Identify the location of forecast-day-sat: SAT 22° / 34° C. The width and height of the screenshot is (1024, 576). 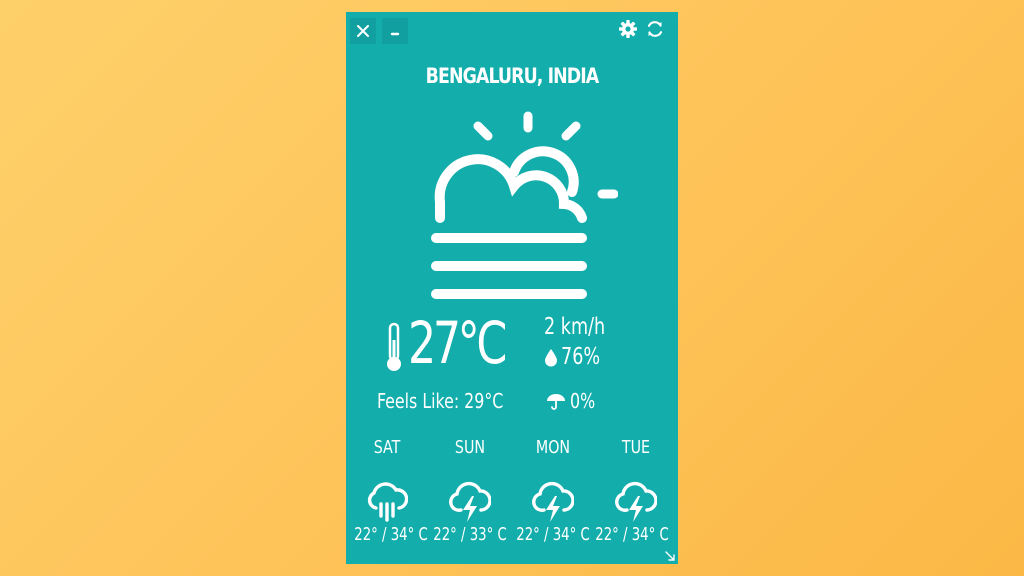
(387, 288).